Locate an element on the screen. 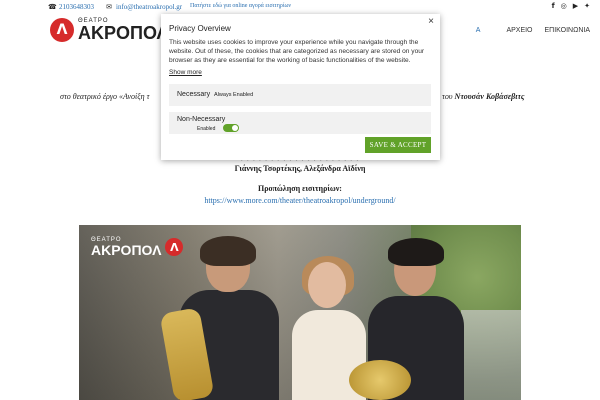  nav-item-partial: Α is located at coordinates (478, 30).